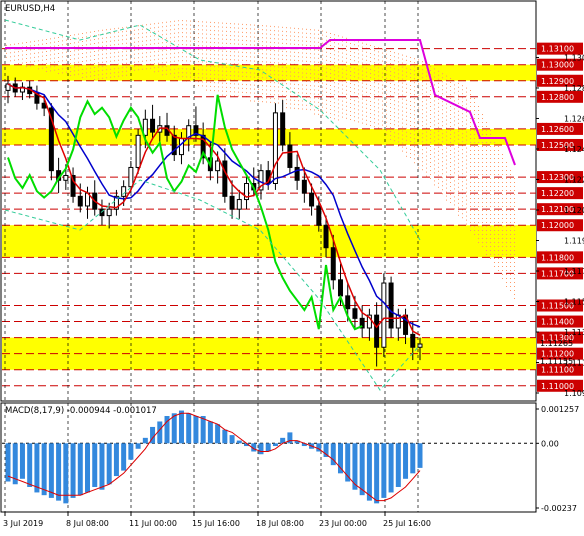 This screenshot has width=584, height=536. What do you see at coordinates (181, 147) in the screenshot?
I see `candle-body` at bounding box center [181, 147].